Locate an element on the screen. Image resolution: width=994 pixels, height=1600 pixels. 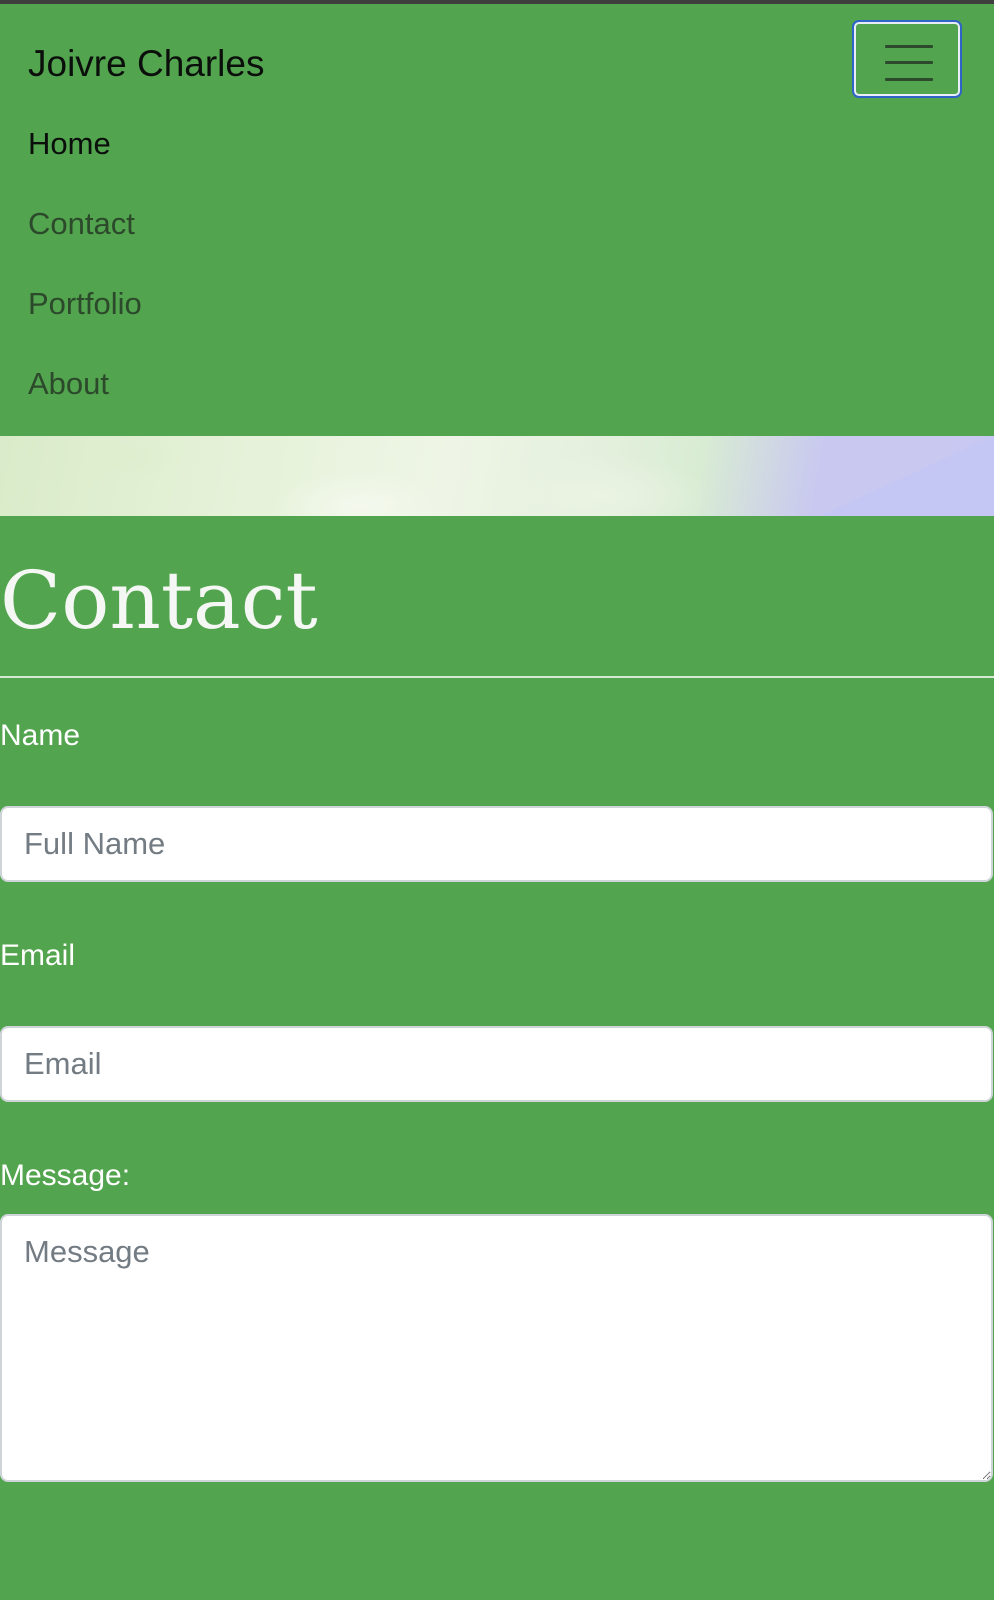
email-label: Email is located at coordinates (38, 955).